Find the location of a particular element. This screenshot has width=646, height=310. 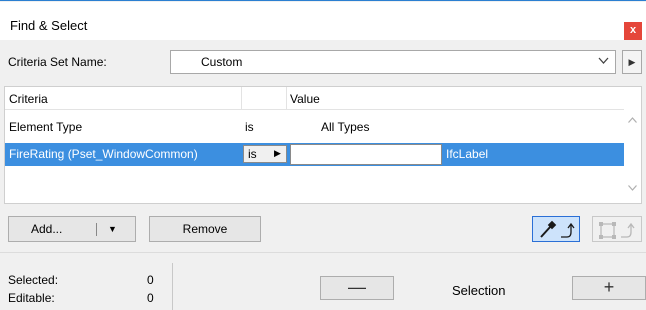

column-header-value: Value is located at coordinates (305, 99).